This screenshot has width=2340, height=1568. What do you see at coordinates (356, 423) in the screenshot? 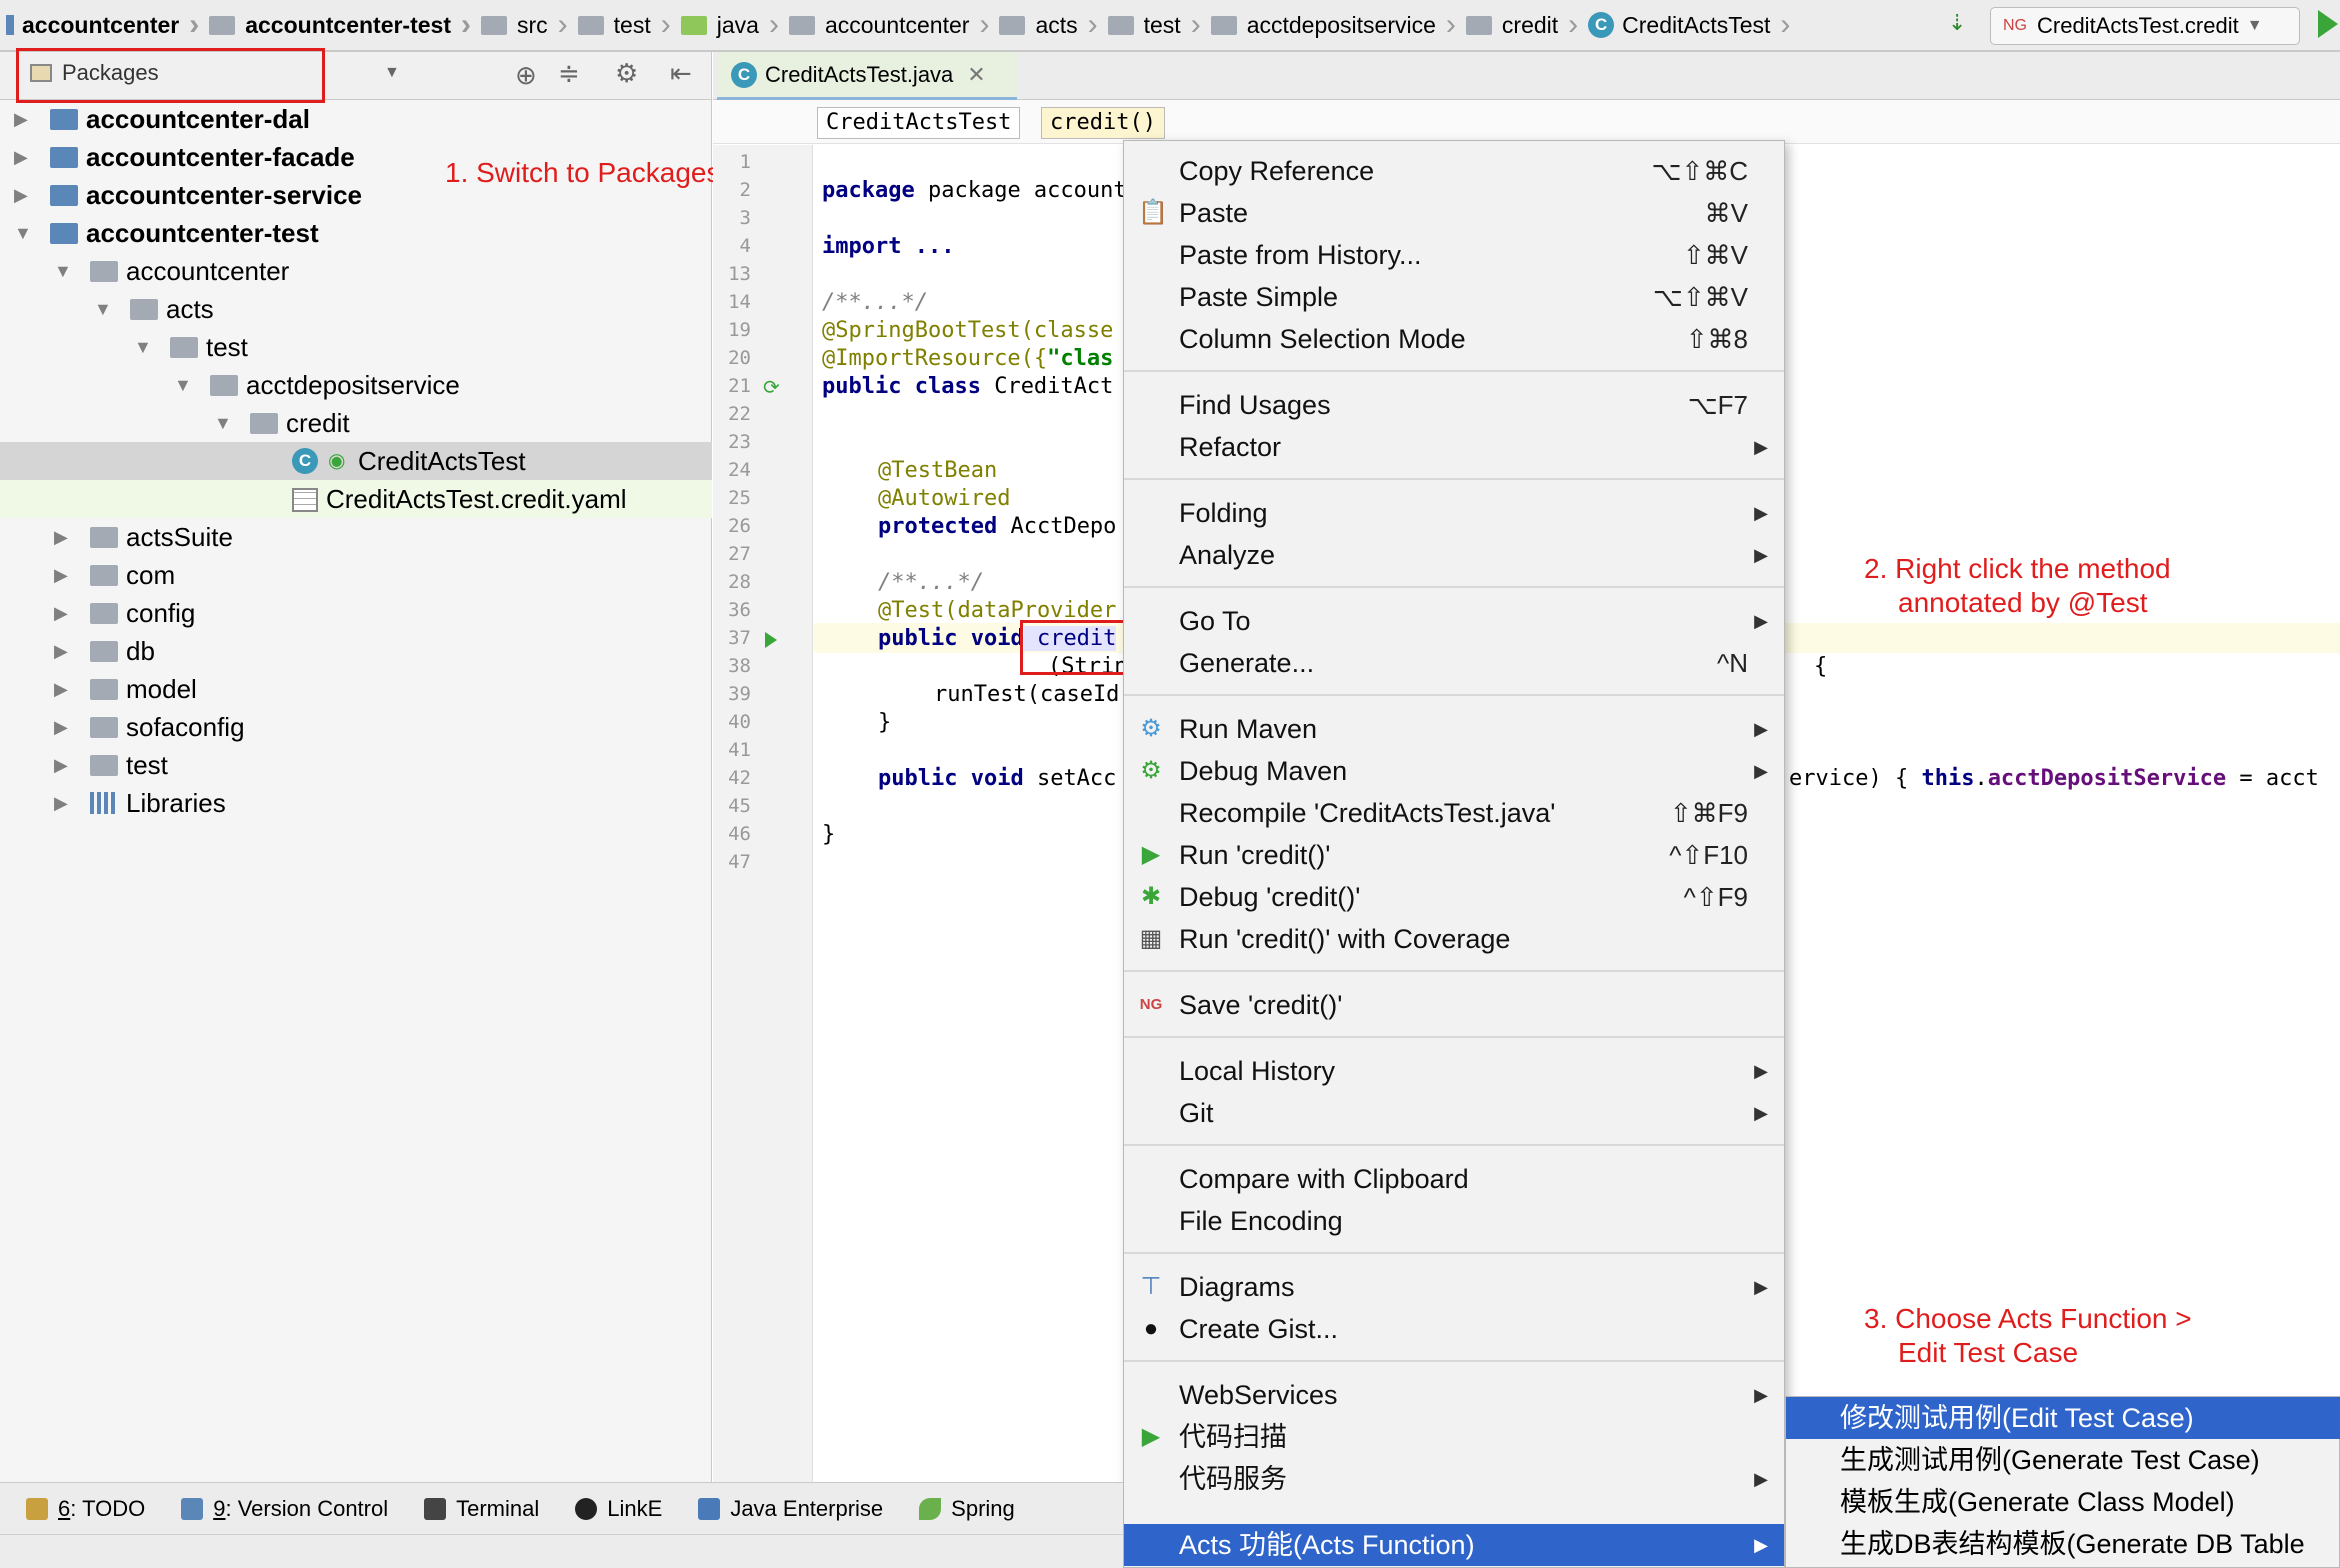
I see `tree-item-credit: ▼ credit` at bounding box center [356, 423].